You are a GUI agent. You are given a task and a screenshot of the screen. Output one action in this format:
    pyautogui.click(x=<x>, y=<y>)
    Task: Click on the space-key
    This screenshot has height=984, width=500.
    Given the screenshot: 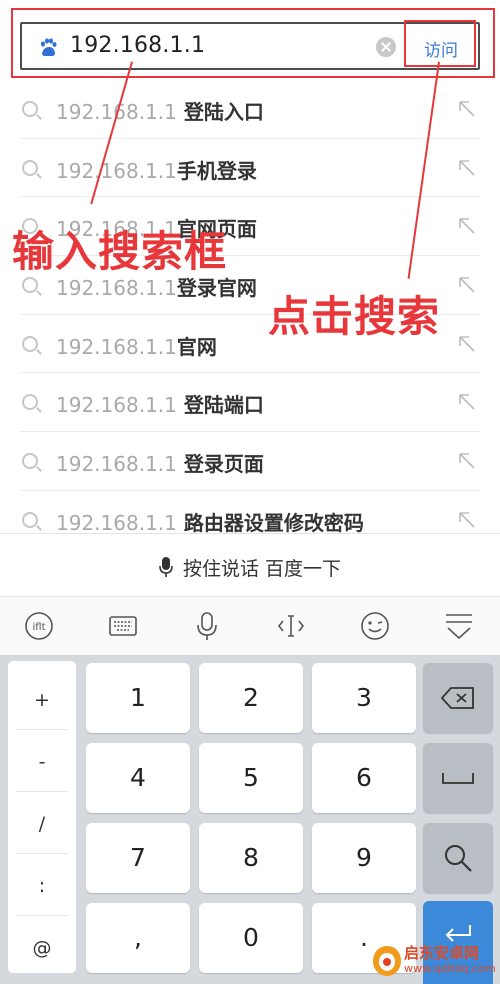 What is the action you would take?
    pyautogui.click(x=458, y=778)
    